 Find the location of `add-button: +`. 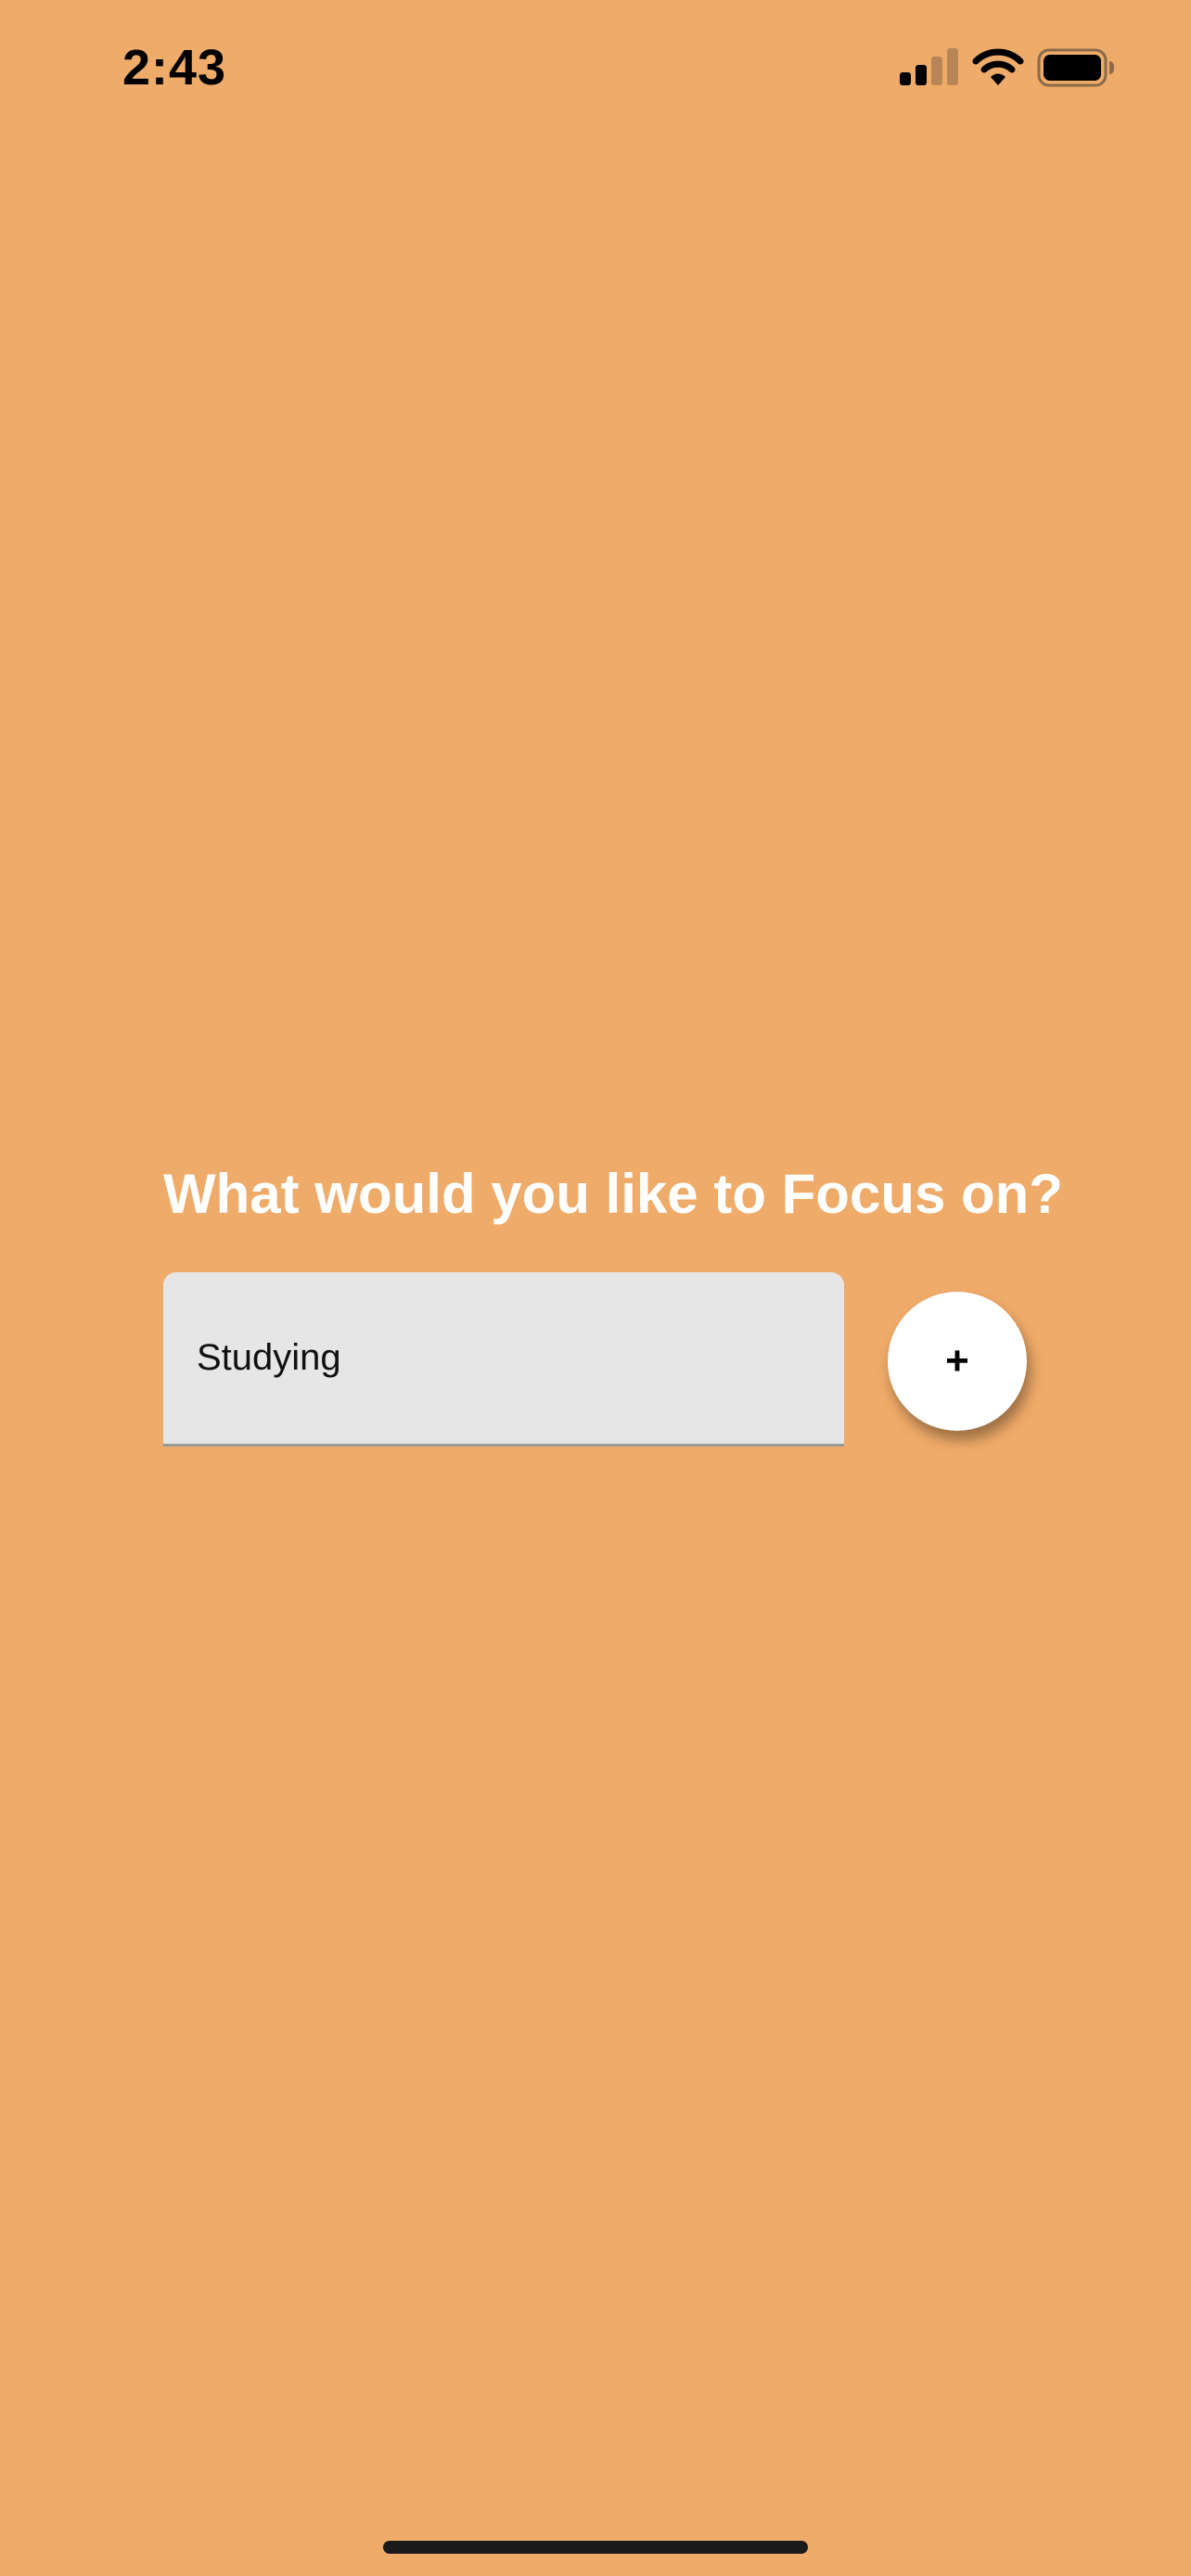

add-button: + is located at coordinates (958, 1361).